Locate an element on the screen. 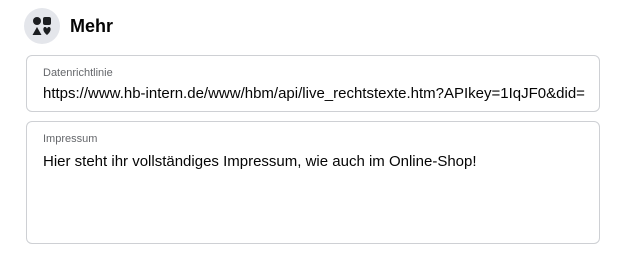 This screenshot has height=278, width=628. privacy-policy-label: Datenrichtlinie is located at coordinates (78, 73).